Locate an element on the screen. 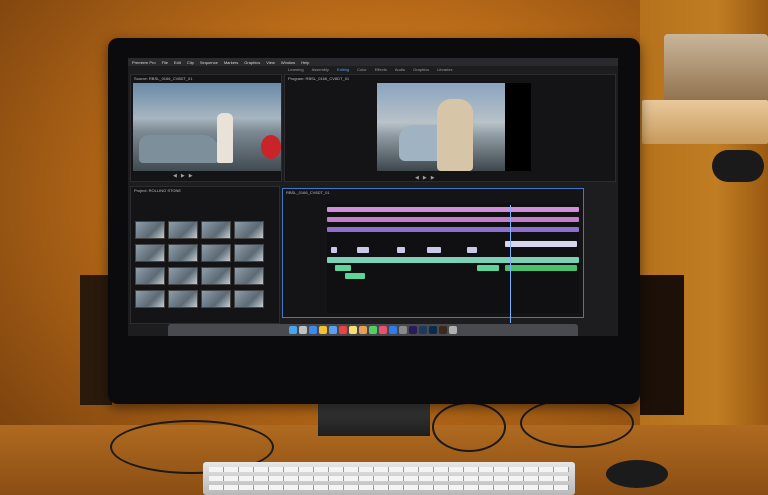  photos-icon is located at coordinates (363, 330).